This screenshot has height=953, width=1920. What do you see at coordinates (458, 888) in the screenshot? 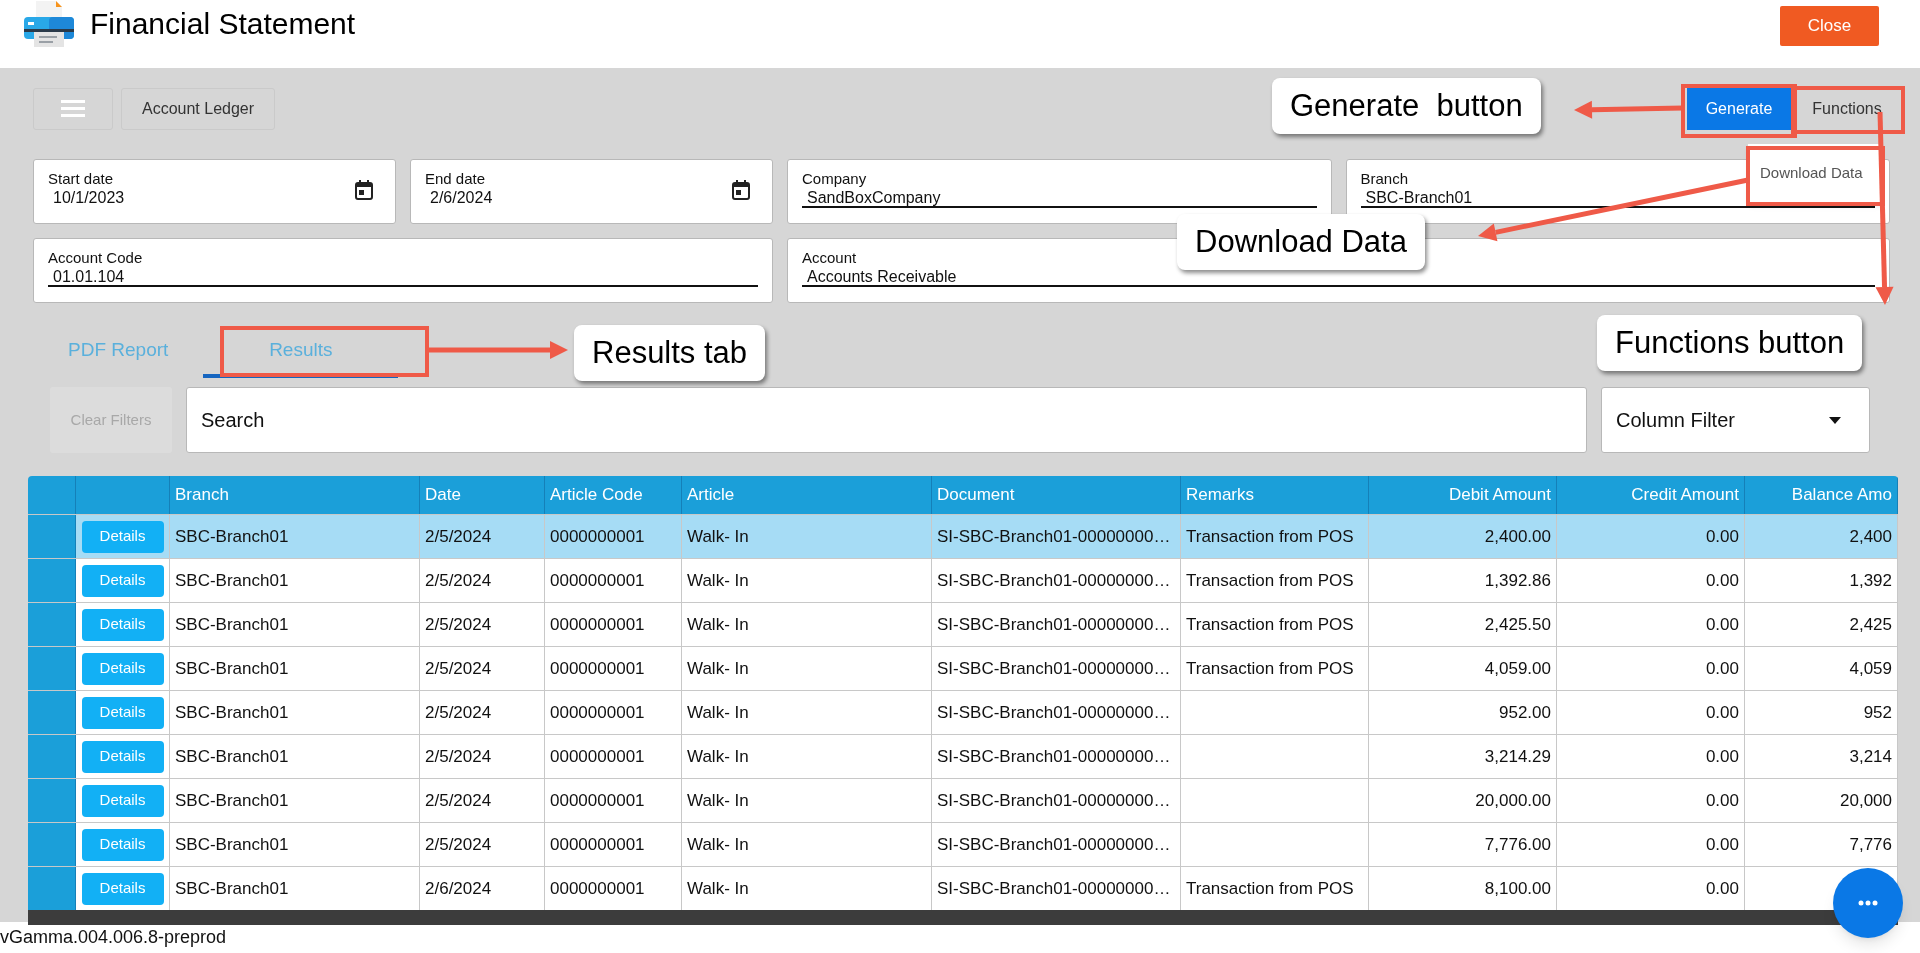
I see `table-cell-text: 2/6/2024` at bounding box center [458, 888].